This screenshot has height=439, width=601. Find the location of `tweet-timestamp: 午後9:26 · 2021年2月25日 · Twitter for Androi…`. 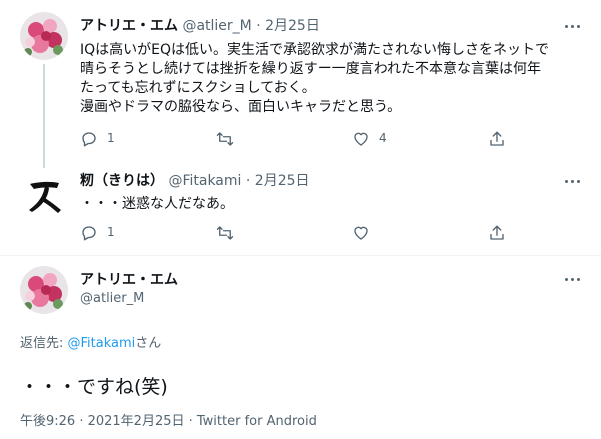

tweet-timestamp: 午後9:26 · 2021年2月25日 · Twitter for Androi… is located at coordinates (168, 419).